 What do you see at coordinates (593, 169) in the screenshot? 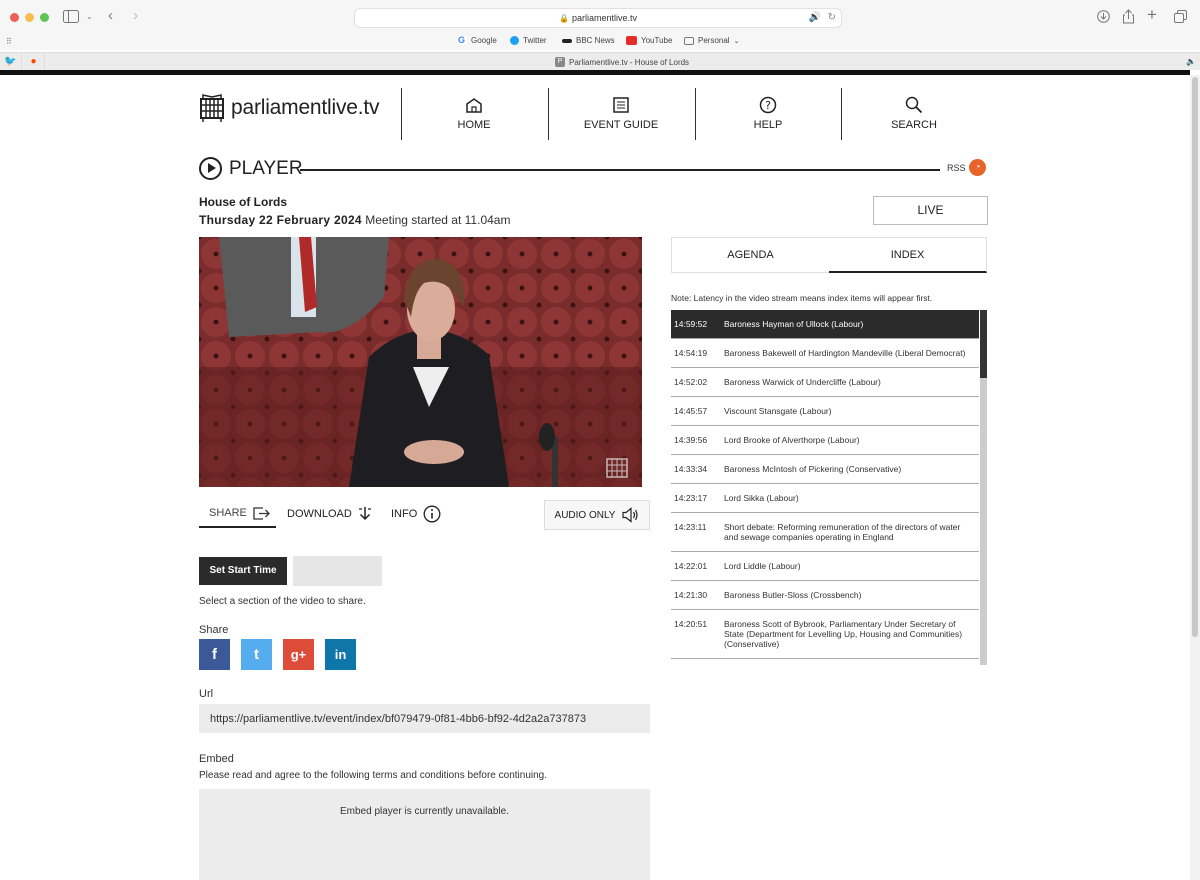
I see `player-heading: PLAYER RSS ◔` at bounding box center [593, 169].